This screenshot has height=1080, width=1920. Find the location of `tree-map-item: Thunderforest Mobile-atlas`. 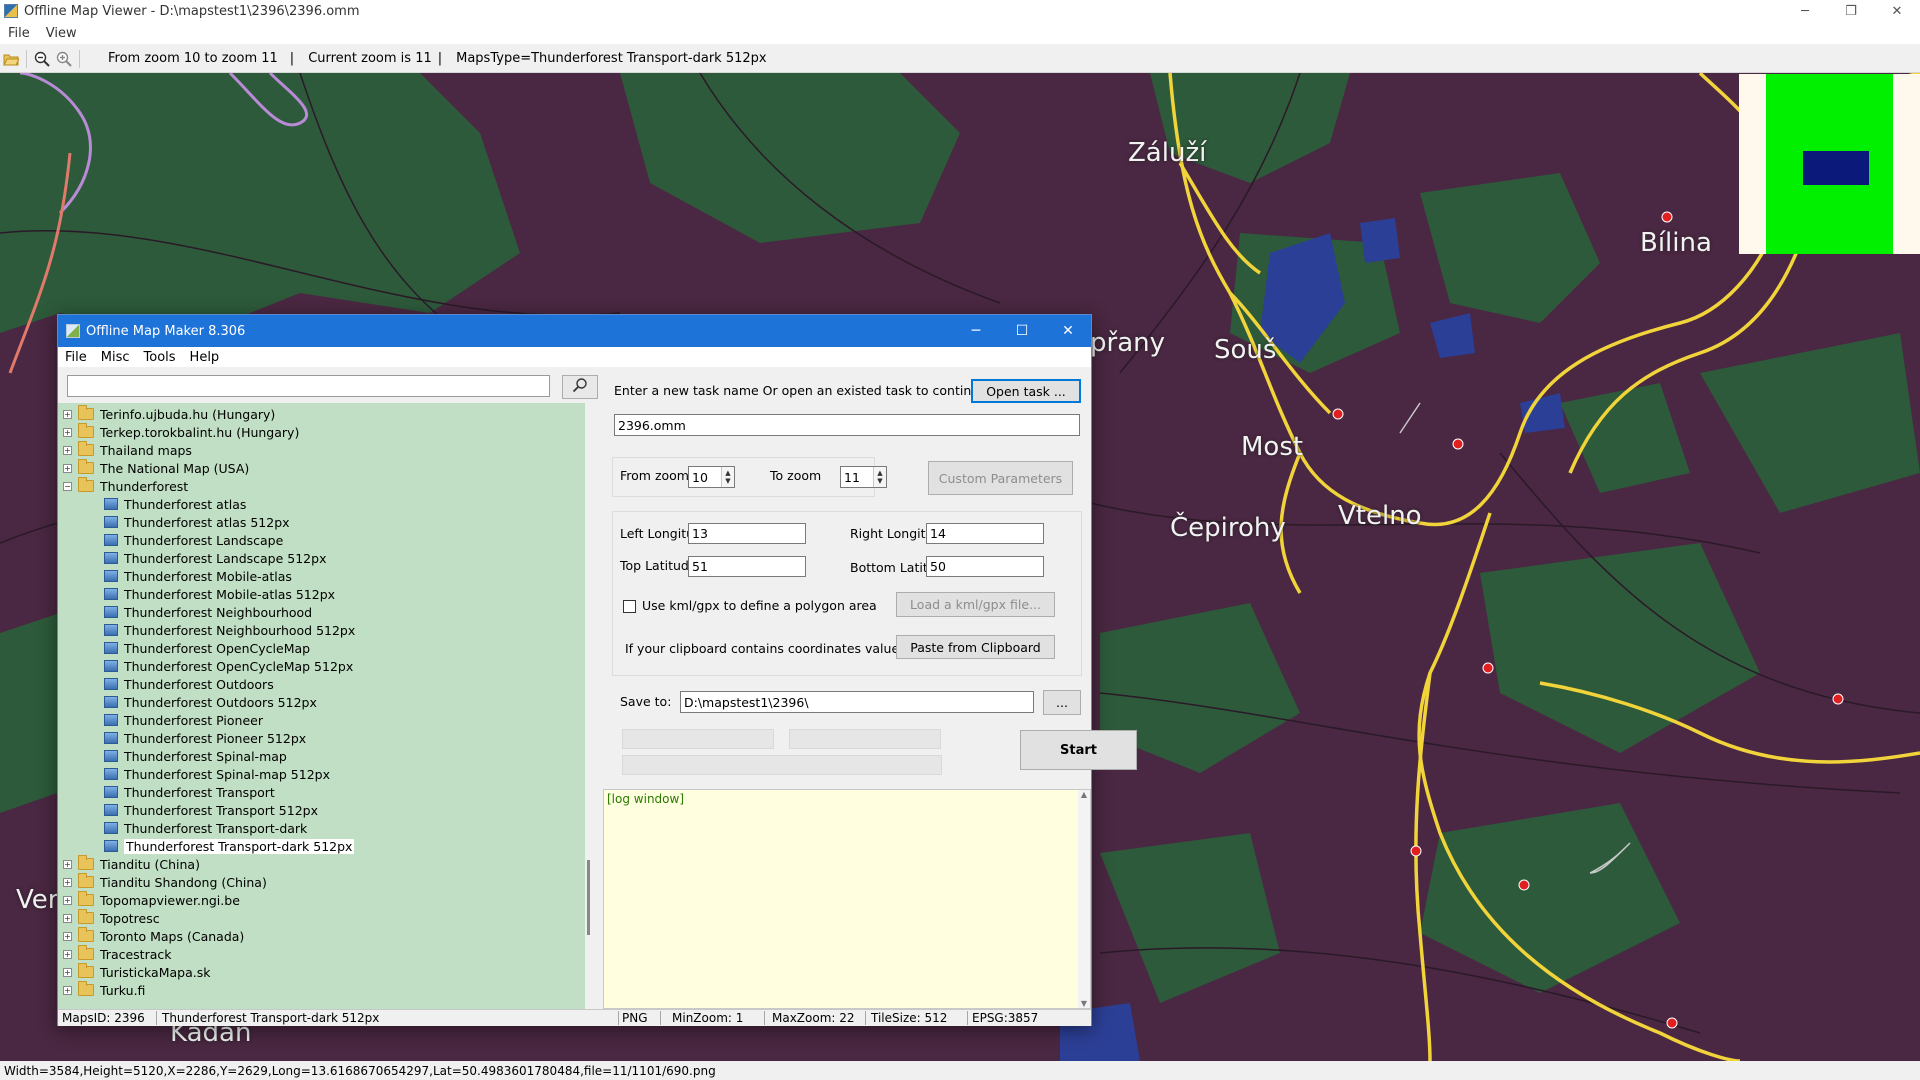

tree-map-item: Thunderforest Mobile-atlas is located at coordinates (198, 576).